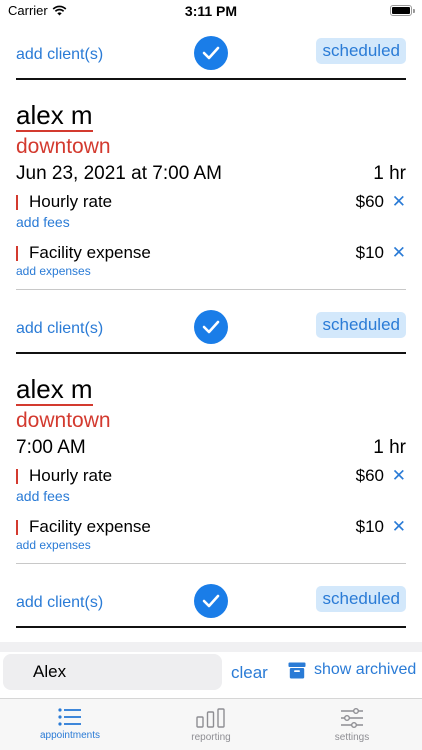  What do you see at coordinates (69, 717) in the screenshot?
I see `list-icon` at bounding box center [69, 717].